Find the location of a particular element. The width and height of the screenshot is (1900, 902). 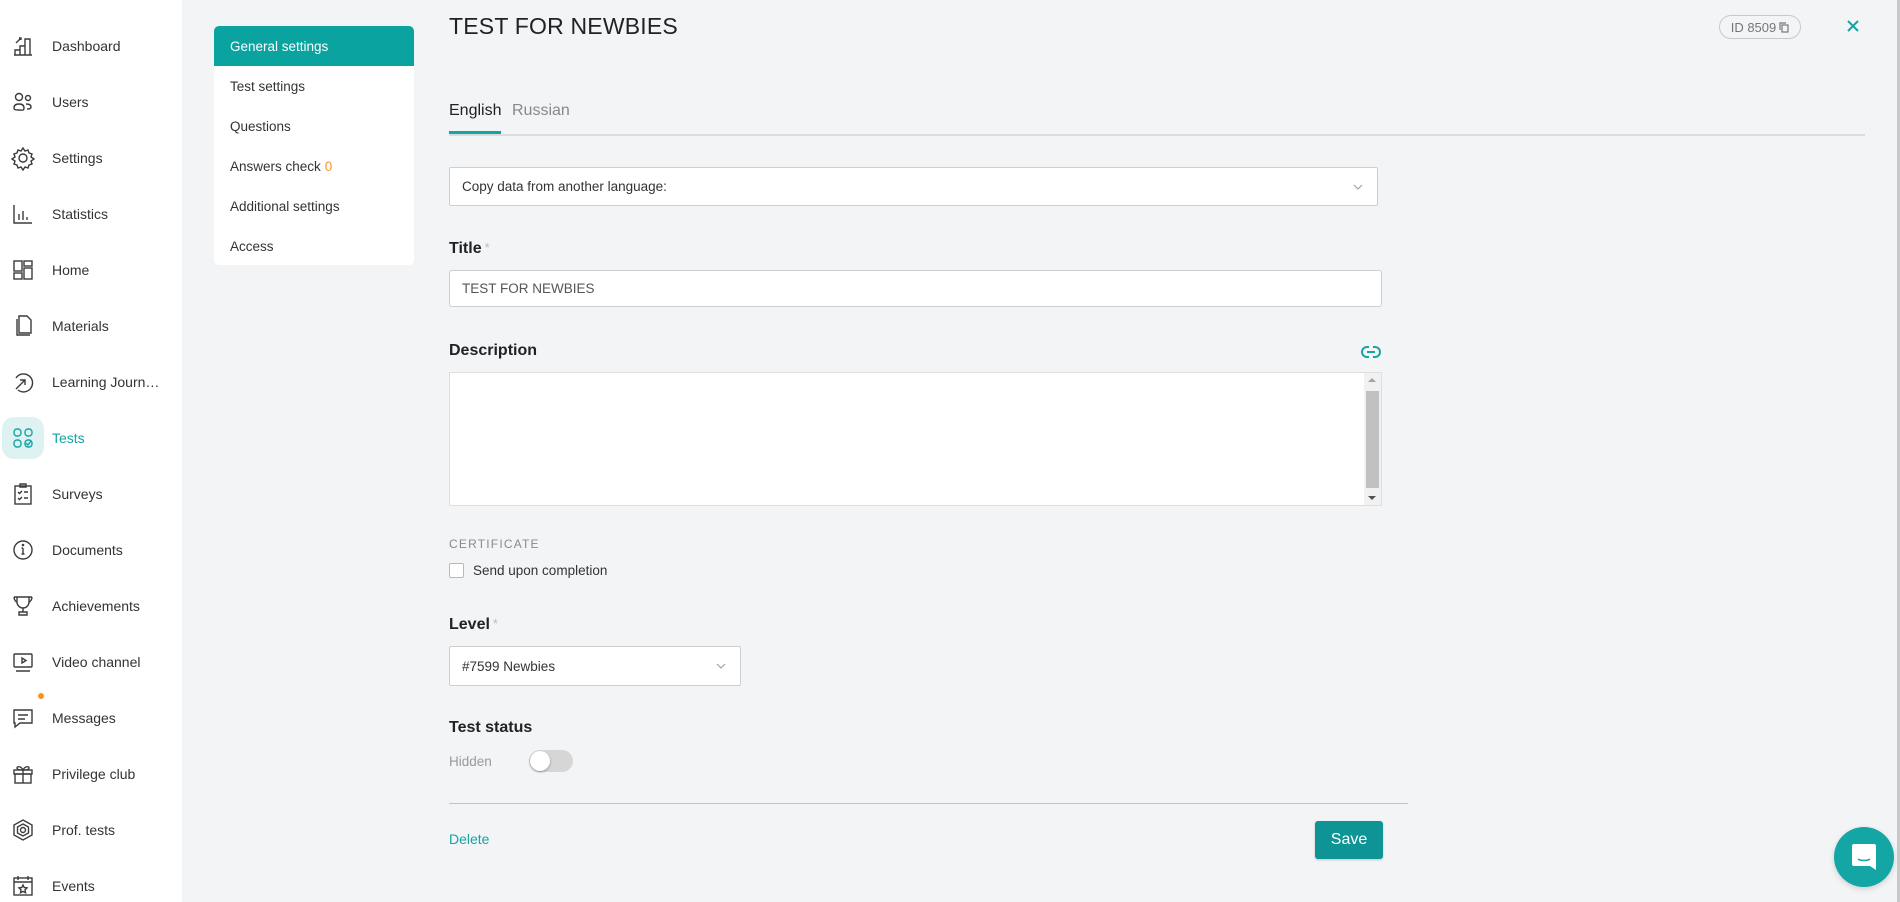

test-status-row: Hidden is located at coordinates (511, 761).